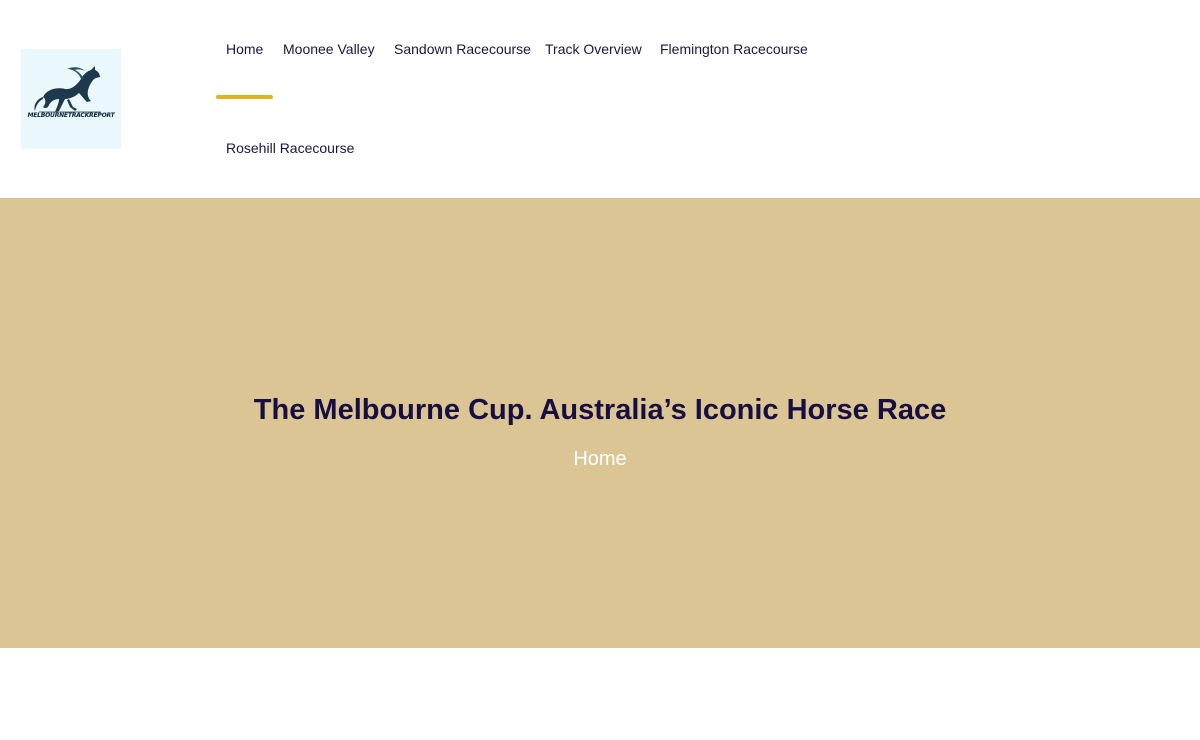  I want to click on breadcrumb: Home, so click(600, 459).